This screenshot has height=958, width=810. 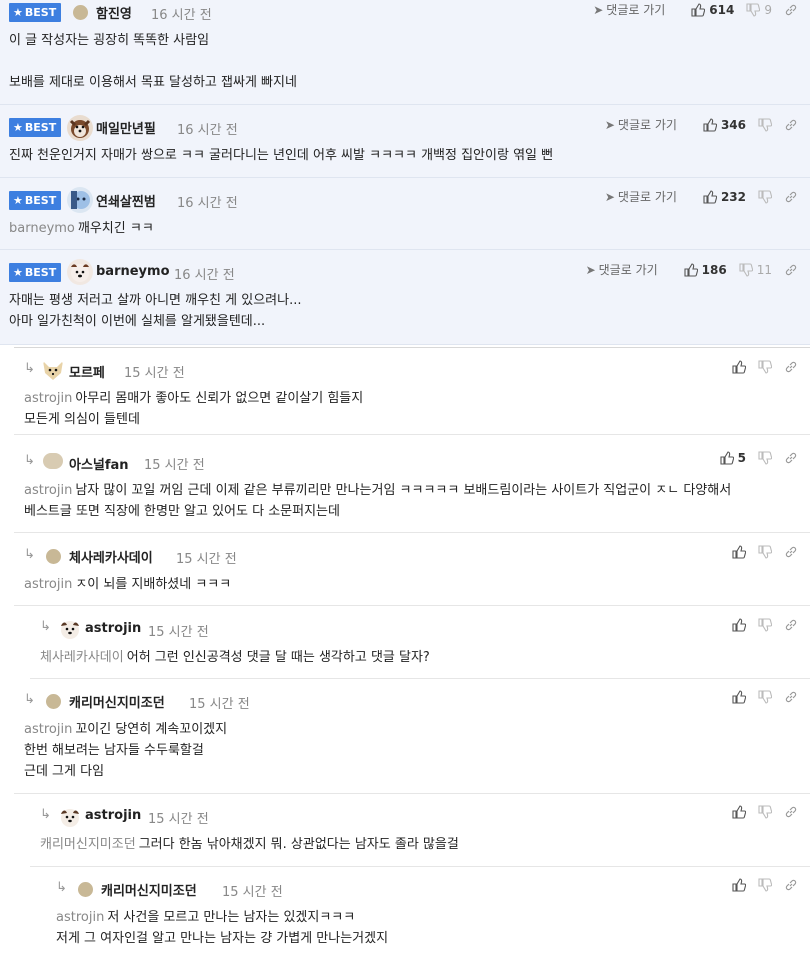 I want to click on comment-actions: ➤ 댓글로 가기 232, so click(x=701, y=196).